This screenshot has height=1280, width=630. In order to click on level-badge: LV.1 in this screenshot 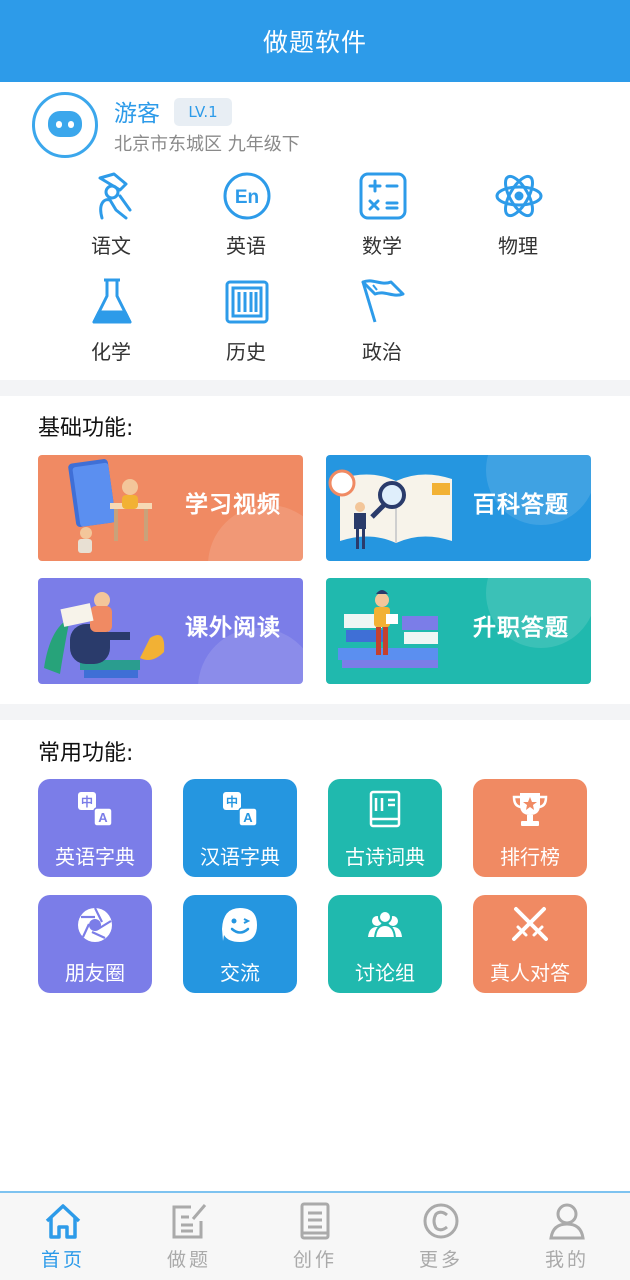, I will do `click(203, 112)`.